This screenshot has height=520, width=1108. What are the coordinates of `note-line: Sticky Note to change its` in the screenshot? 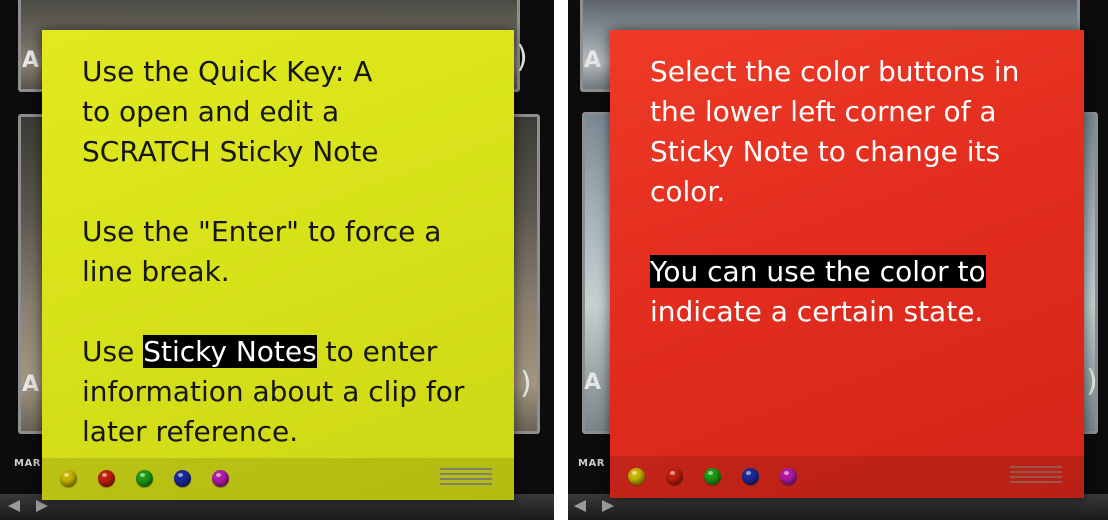 It's located at (825, 151).